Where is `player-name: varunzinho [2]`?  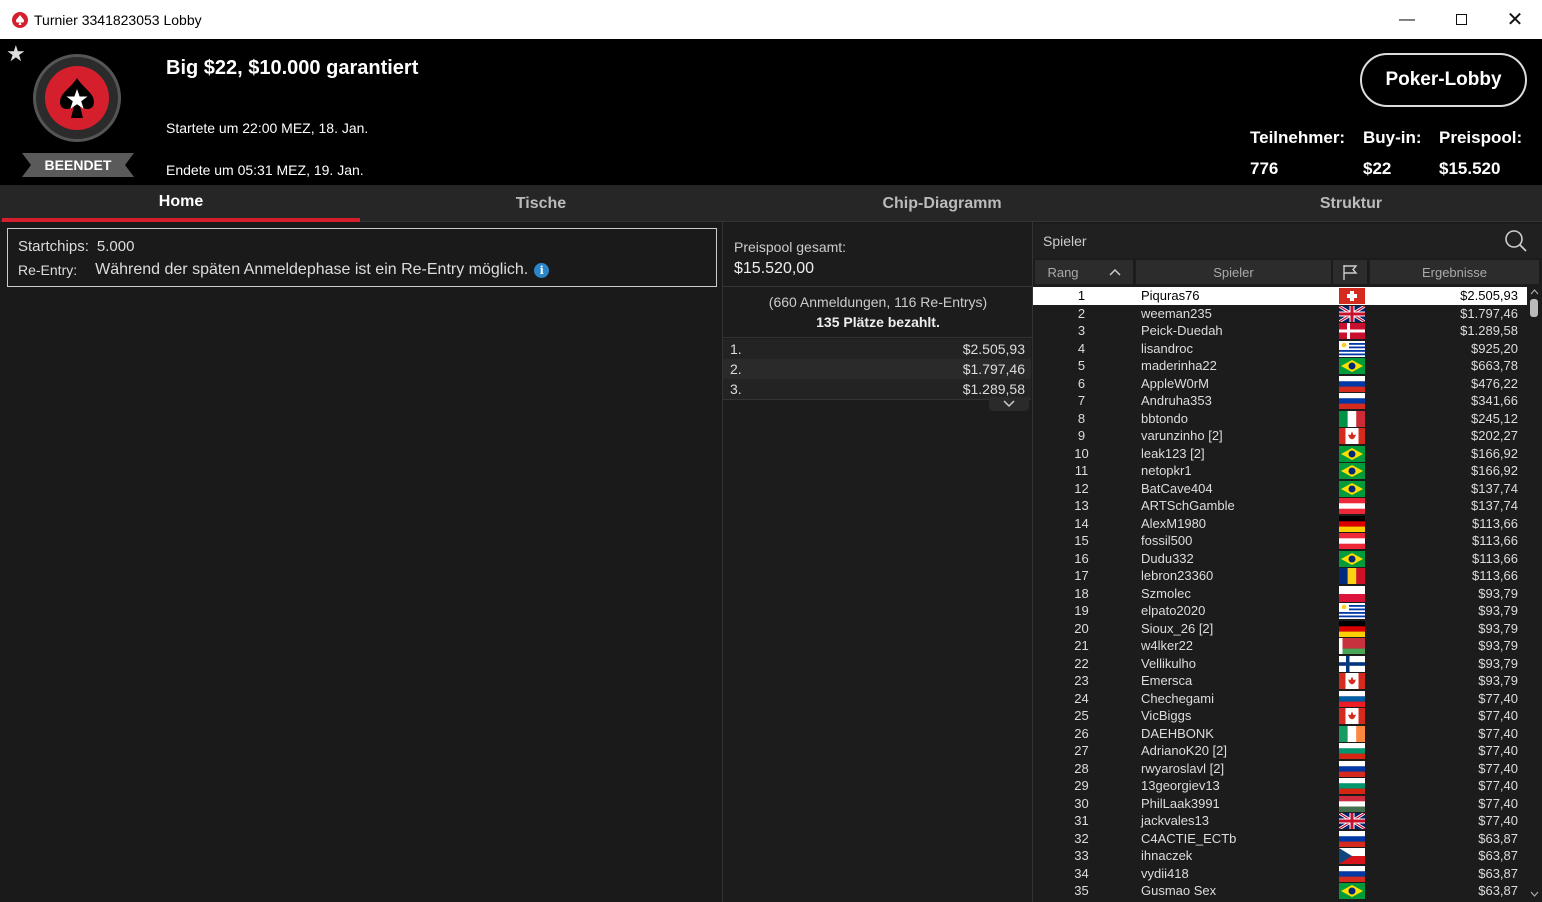
player-name: varunzinho [2] is located at coordinates (1182, 435).